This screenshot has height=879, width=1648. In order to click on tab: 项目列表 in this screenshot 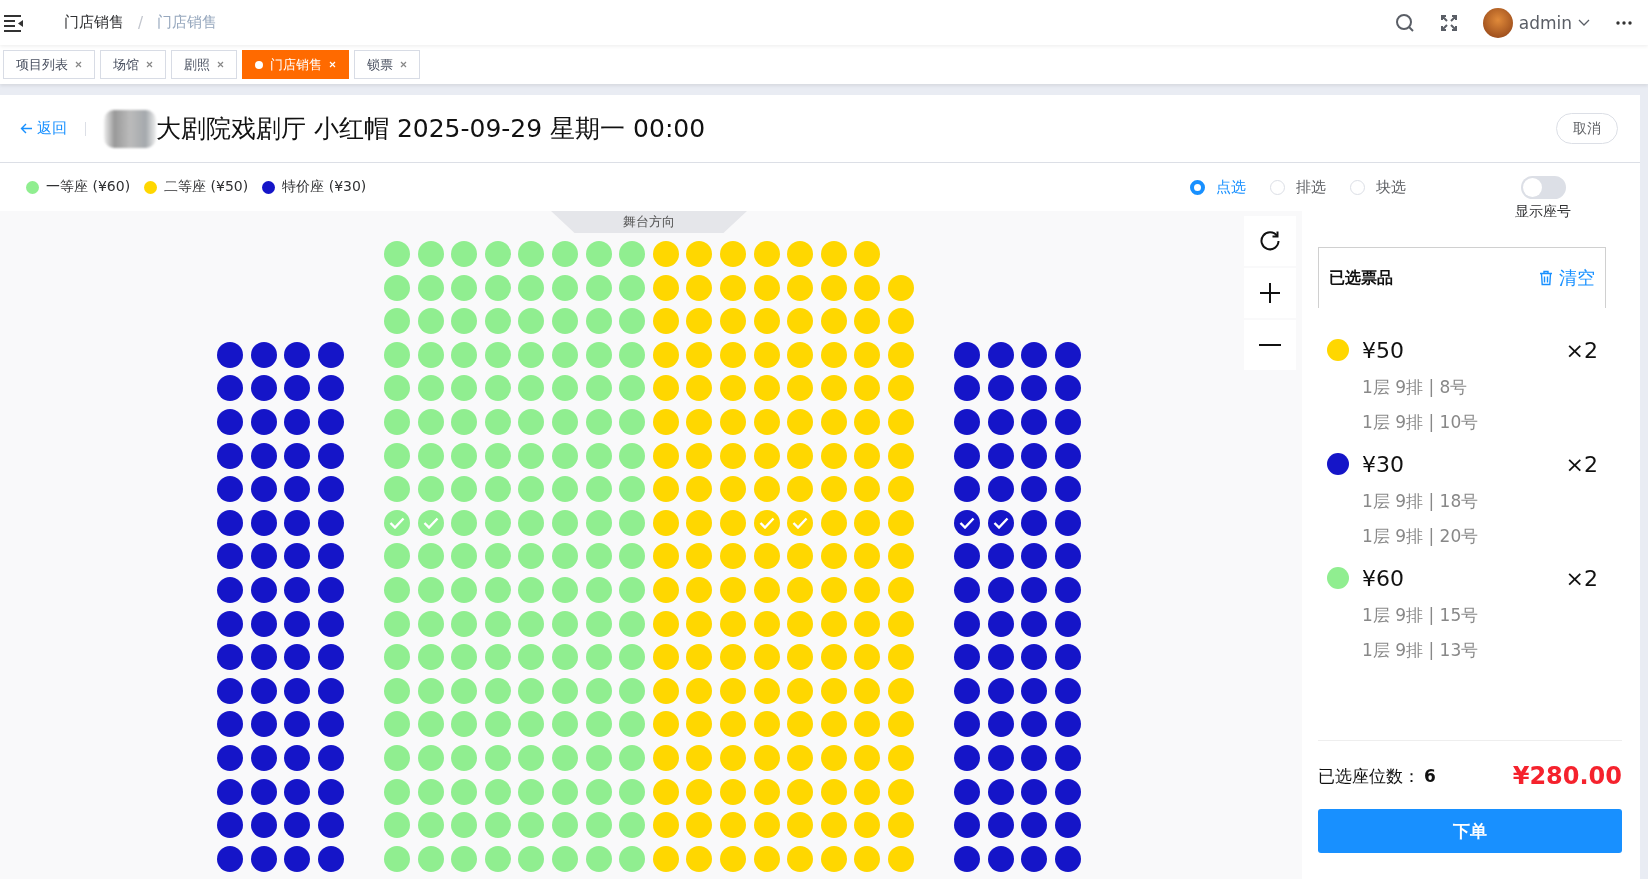, I will do `click(49, 64)`.